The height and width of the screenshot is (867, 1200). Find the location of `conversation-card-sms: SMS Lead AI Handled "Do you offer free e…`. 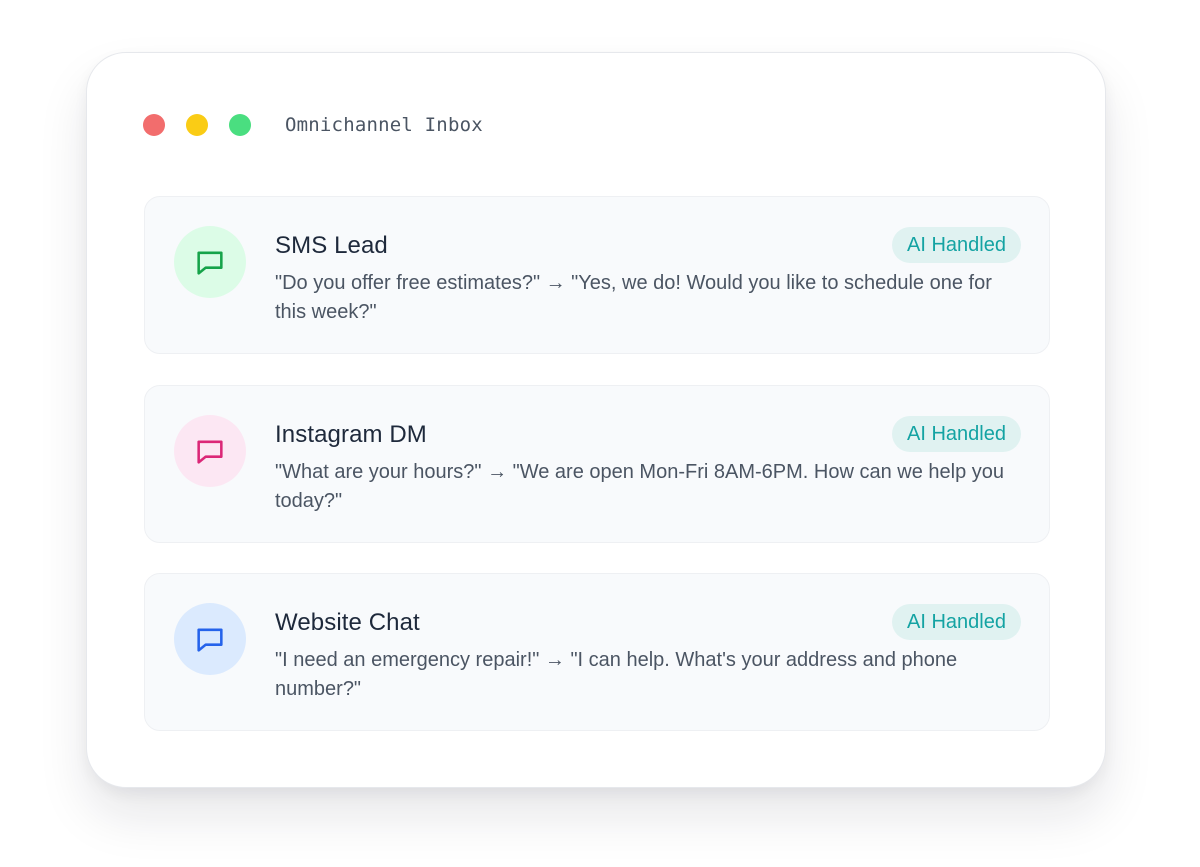

conversation-card-sms: SMS Lead AI Handled "Do you offer free e… is located at coordinates (597, 275).